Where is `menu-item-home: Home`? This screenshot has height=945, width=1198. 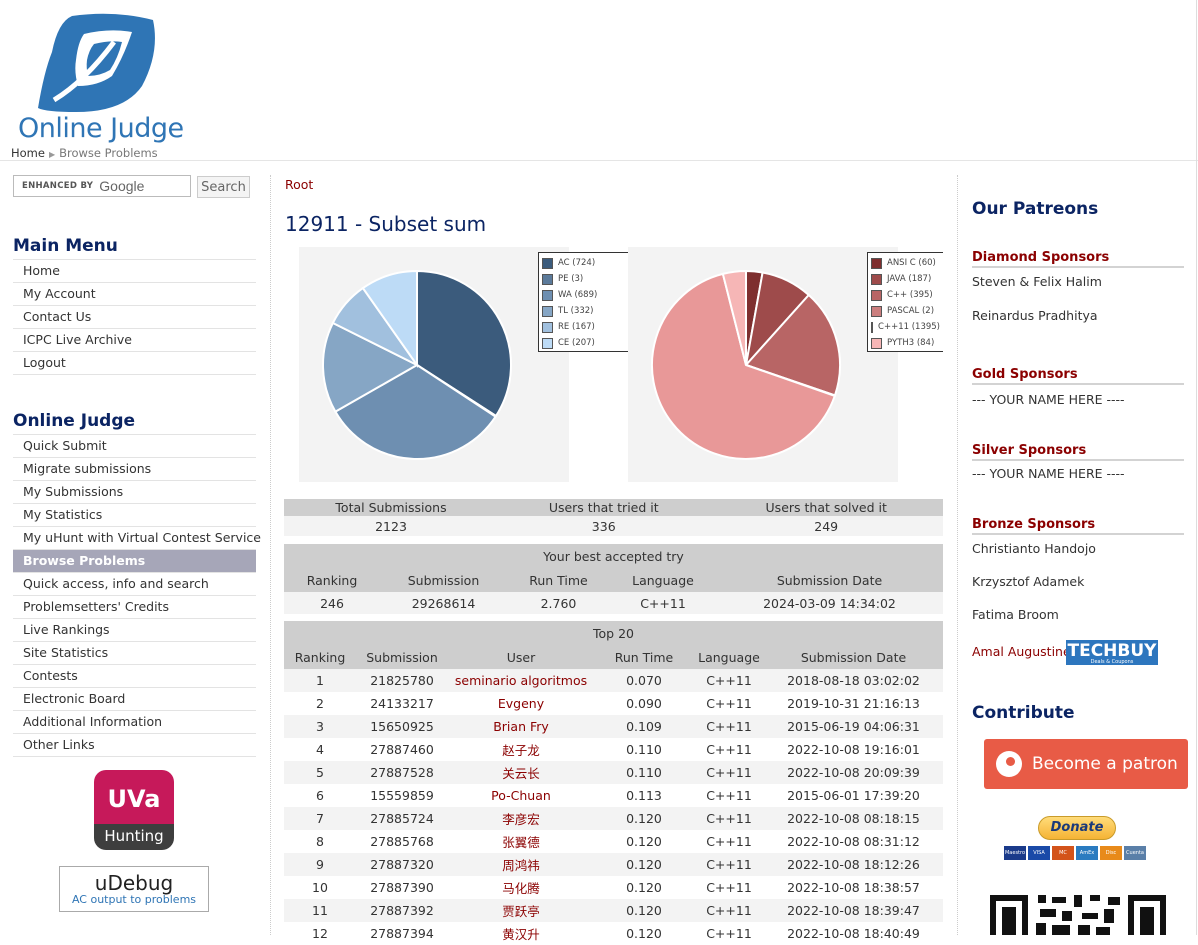 menu-item-home: Home is located at coordinates (134, 270).